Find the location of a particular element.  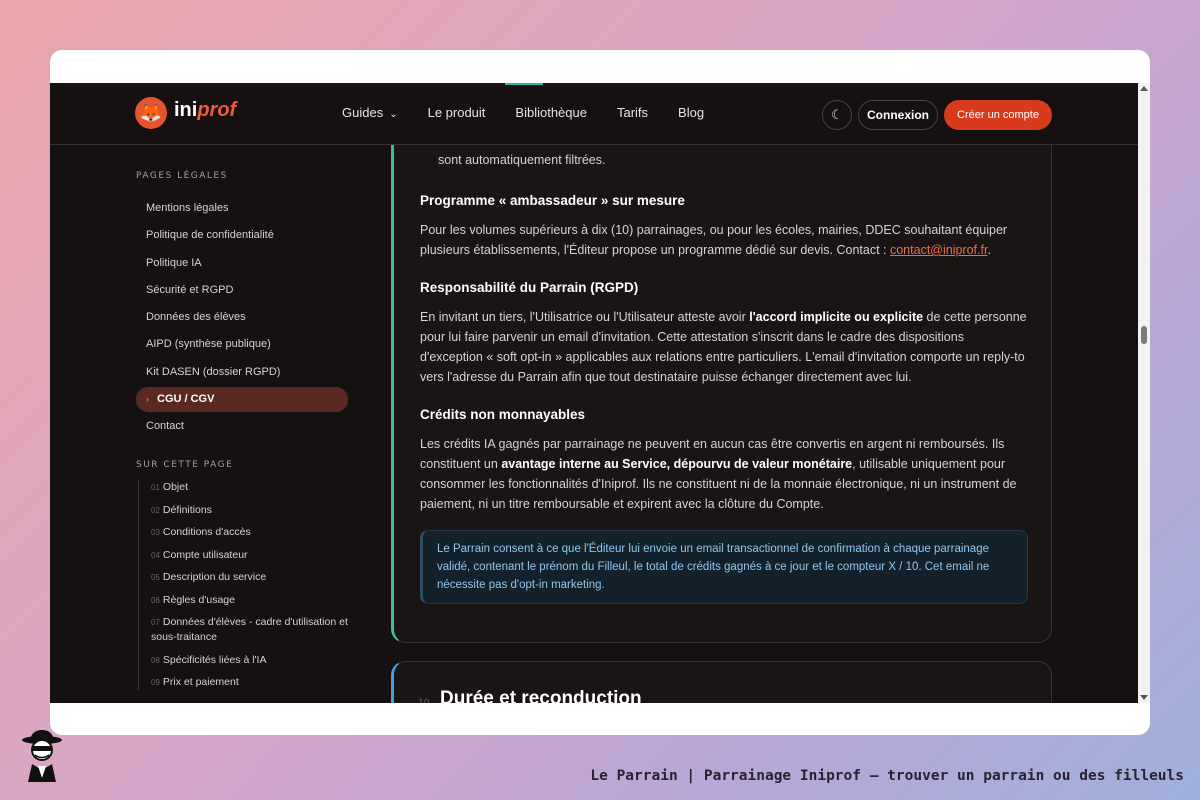

toc-item: 03 Conditions d'accès is located at coordinates (243, 532).